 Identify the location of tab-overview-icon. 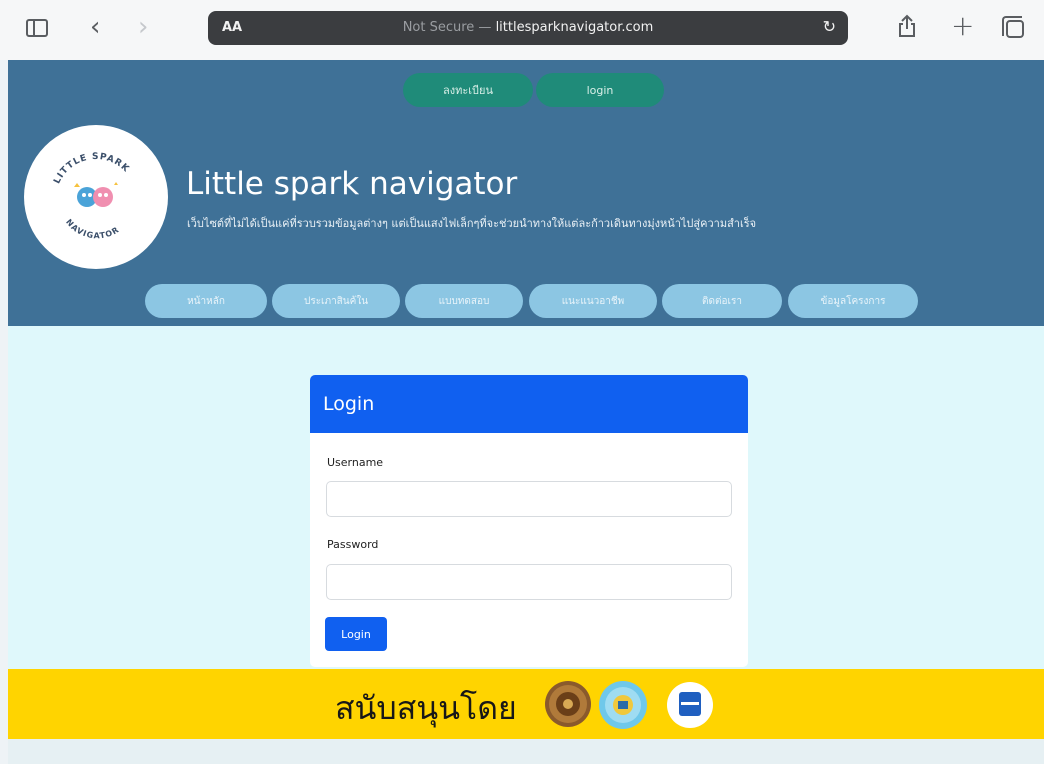
(1013, 27).